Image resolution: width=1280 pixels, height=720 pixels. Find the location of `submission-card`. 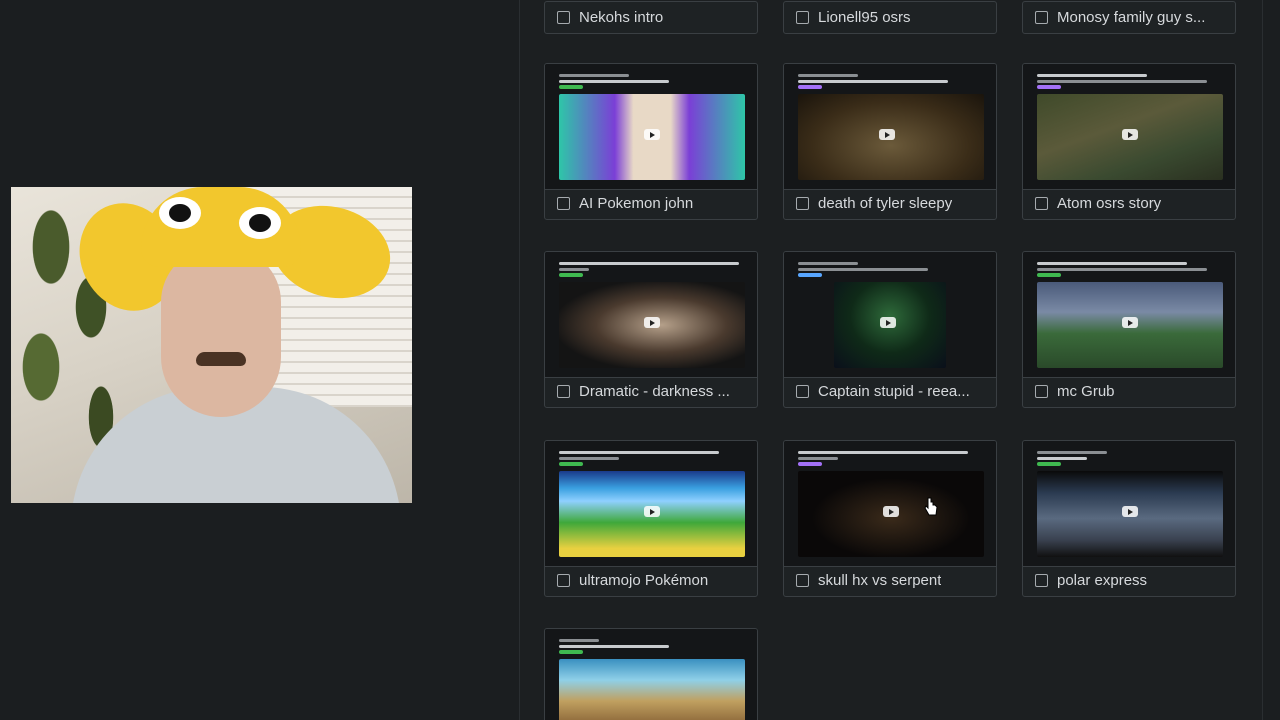

submission-card is located at coordinates (651, 674).